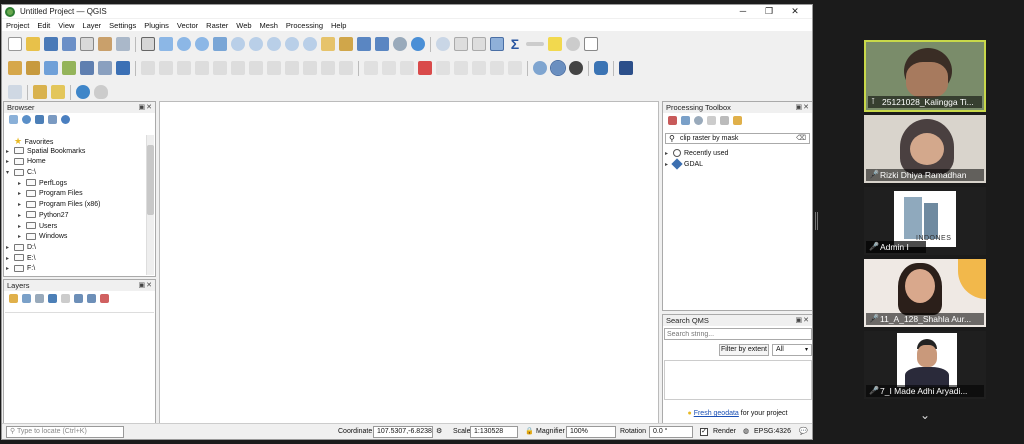 The height and width of the screenshot is (444, 1024). I want to click on add-raster-icon, so click(51, 68).